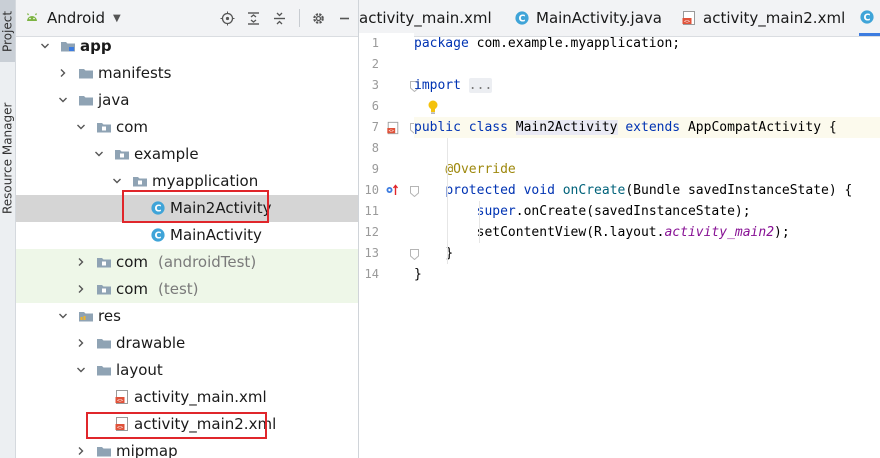 This screenshot has width=880, height=458. Describe the element at coordinates (187, 127) in the screenshot. I see `tree-item-com: com` at that location.